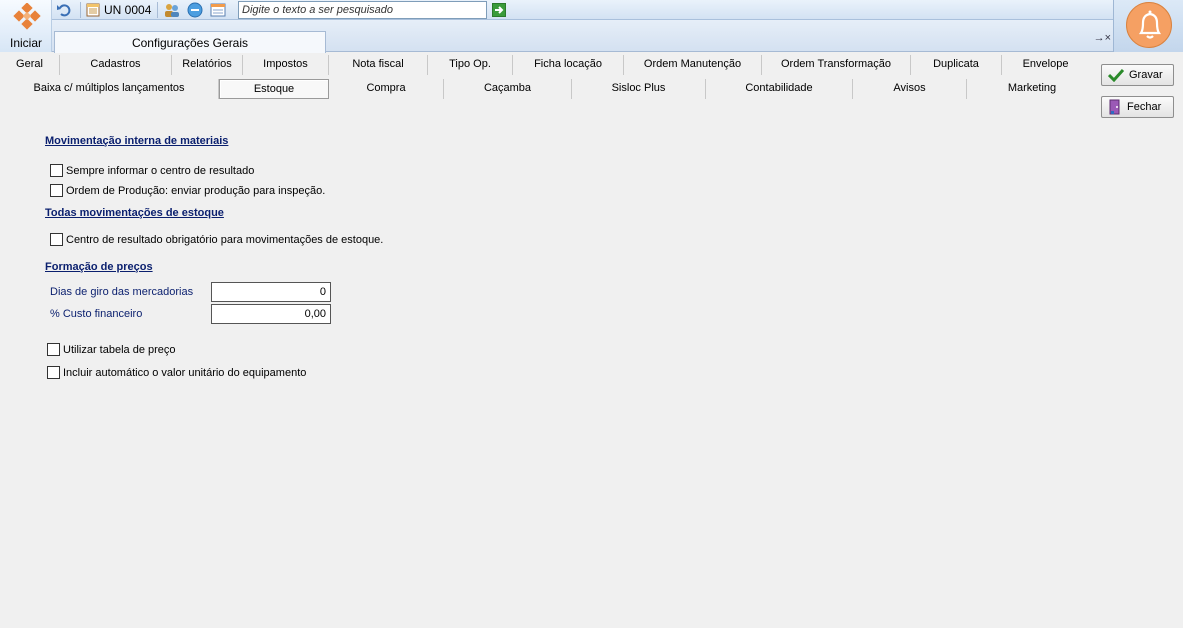  Describe the element at coordinates (1045, 65) in the screenshot. I see `tab-envelope: Envelope` at that location.